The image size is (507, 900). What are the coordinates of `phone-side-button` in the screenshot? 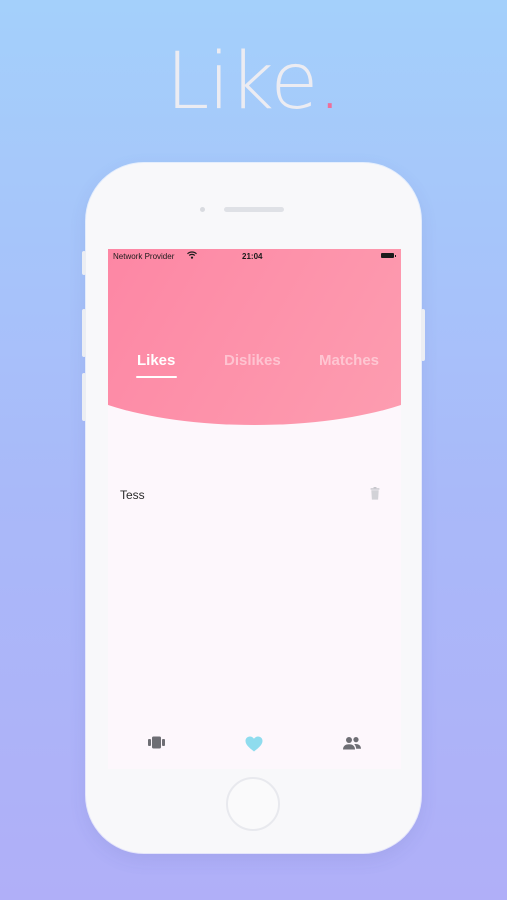 It's located at (84, 263).